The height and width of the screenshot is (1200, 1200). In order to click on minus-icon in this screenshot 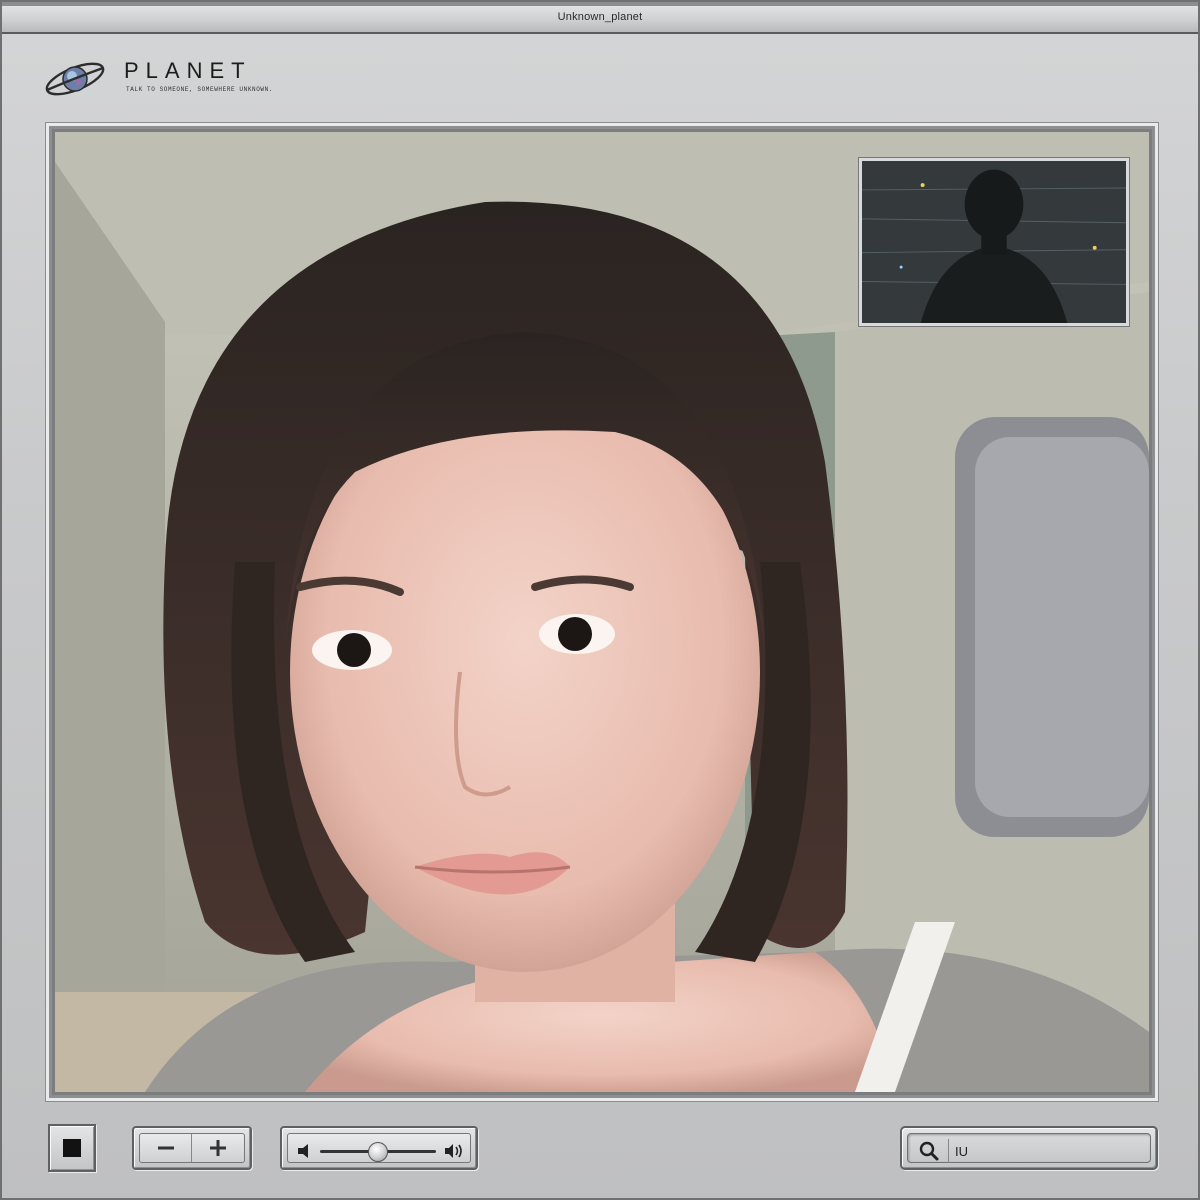, I will do `click(165, 1148)`.